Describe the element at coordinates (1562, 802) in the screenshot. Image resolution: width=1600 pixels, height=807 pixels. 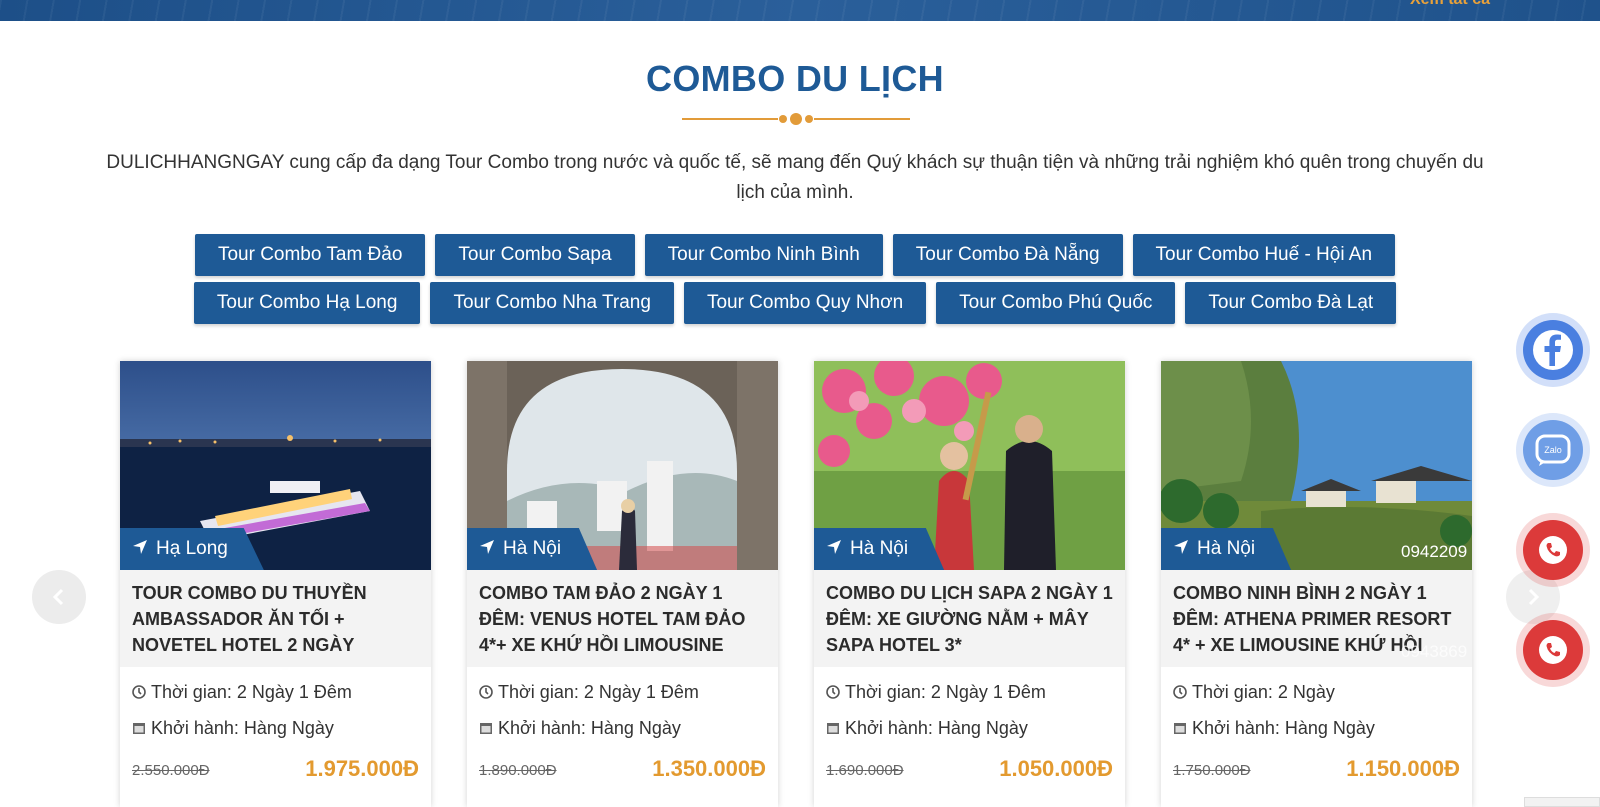
I see `recaptcha-badge` at that location.